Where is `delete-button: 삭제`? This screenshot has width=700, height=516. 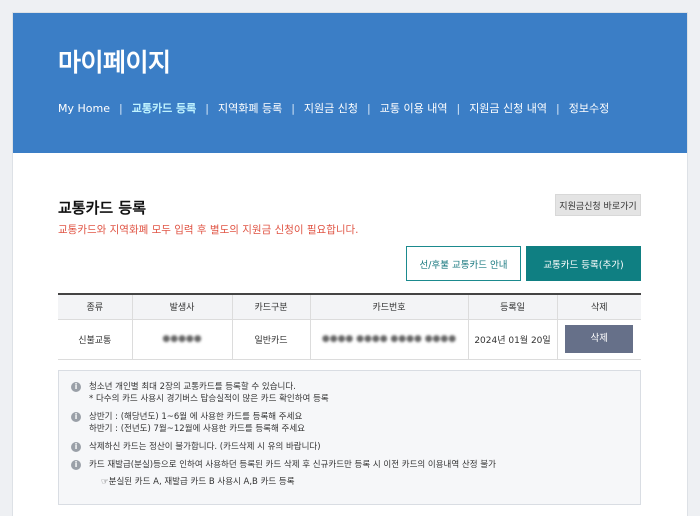
delete-button: 삭제 is located at coordinates (599, 339).